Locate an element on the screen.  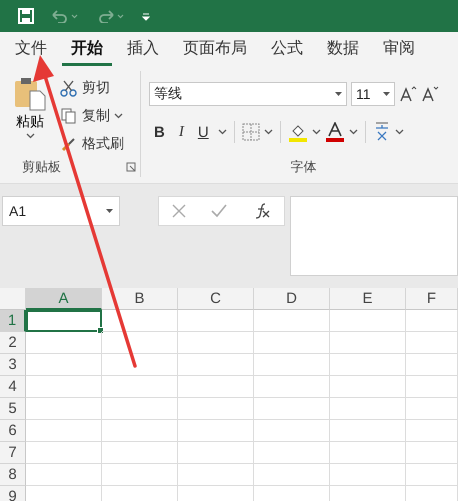
ribbon-tab: 插入 is located at coordinates (143, 49).